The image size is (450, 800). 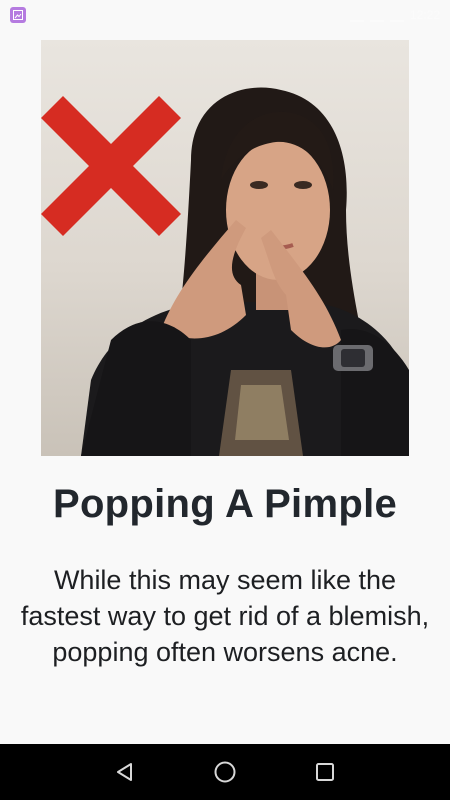 I want to click on status-bar: 12:22, so click(x=225, y=15).